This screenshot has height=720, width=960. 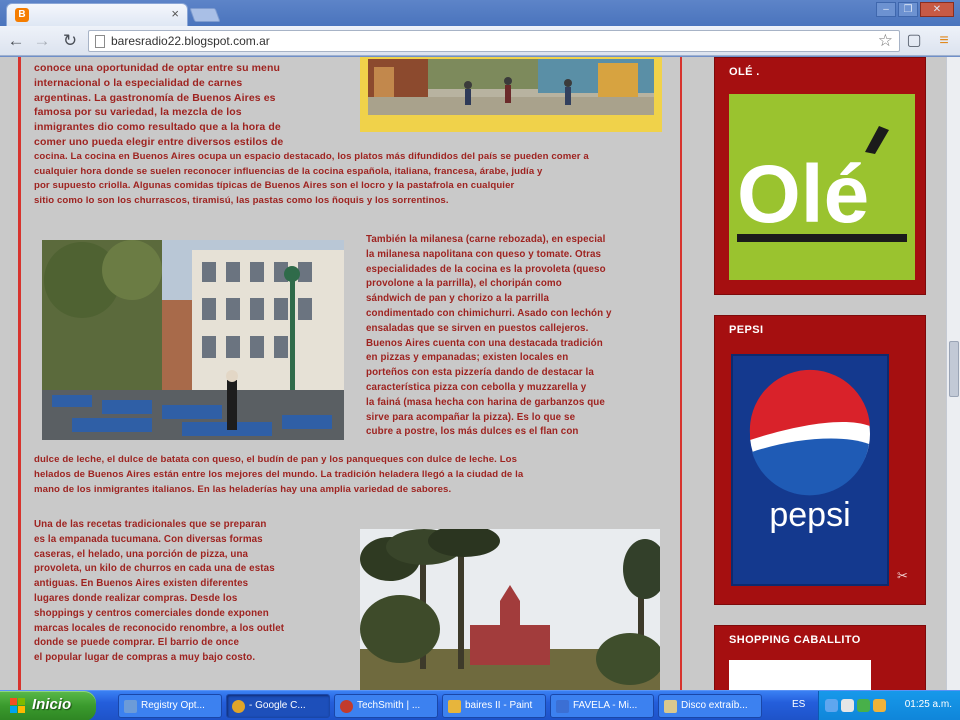 I want to click on scrollbar-thumb, so click(x=954, y=369).